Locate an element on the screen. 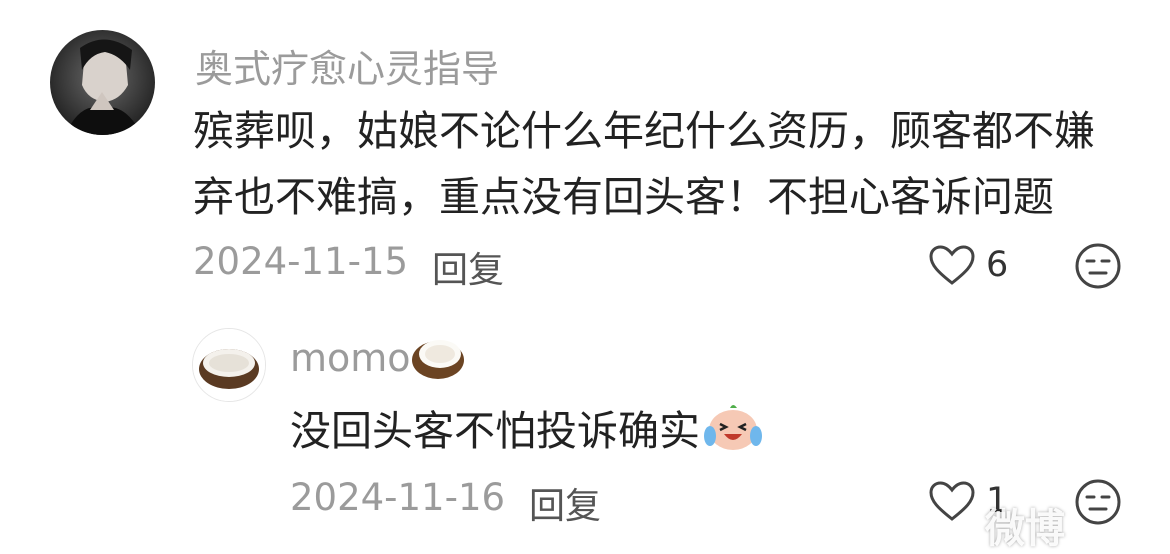 The image size is (1170, 554). avatar is located at coordinates (102, 82).